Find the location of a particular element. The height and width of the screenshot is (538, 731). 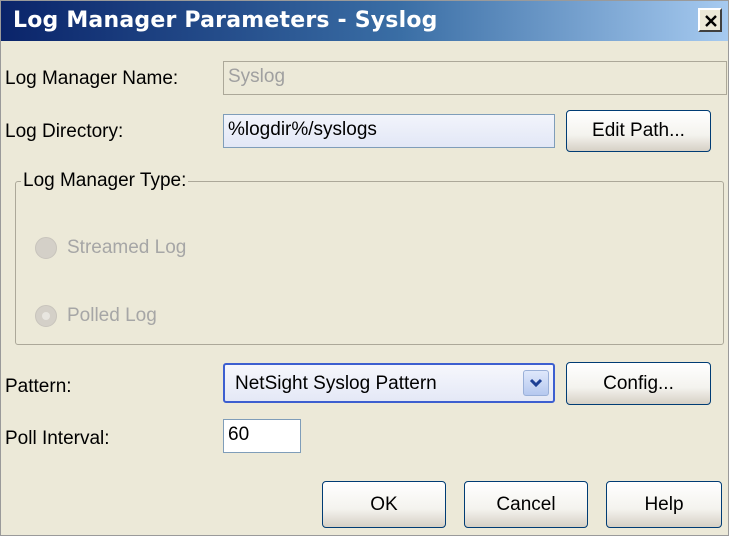

name-label: Log Manager Name: is located at coordinates (92, 78).